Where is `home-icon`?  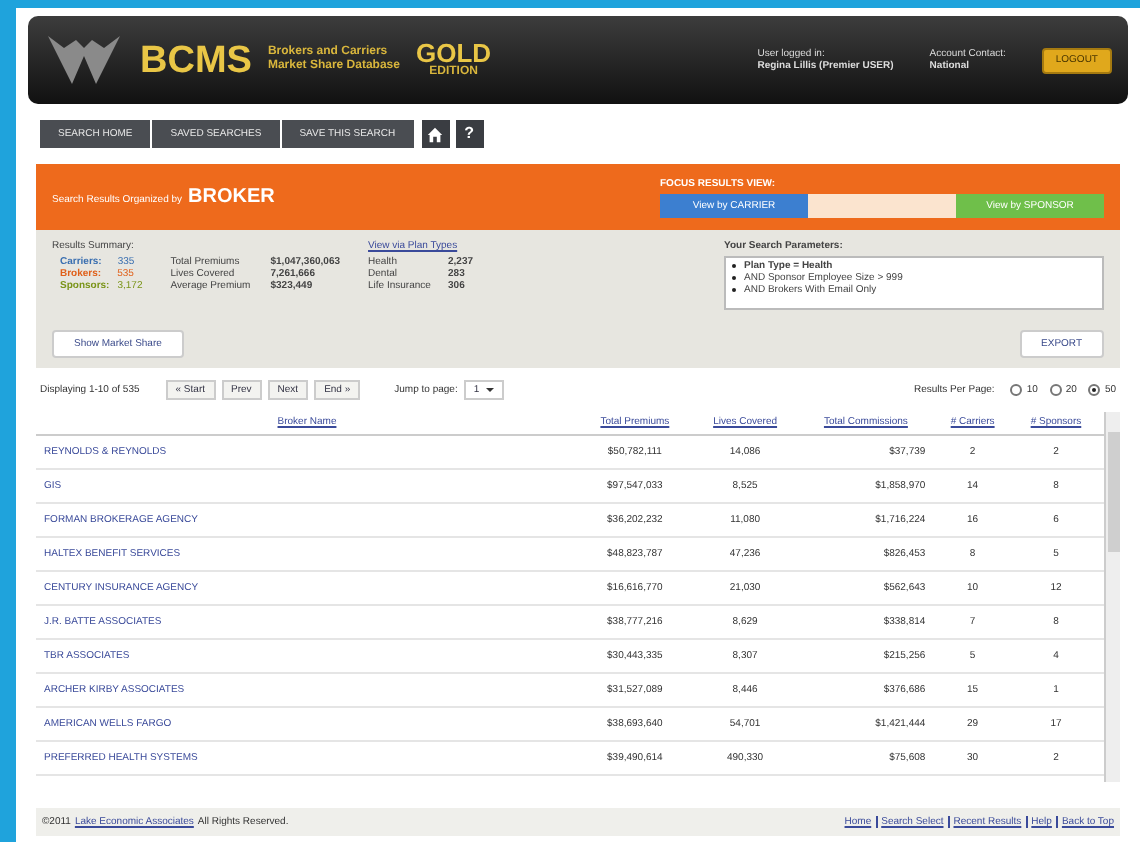
home-icon is located at coordinates (435, 134).